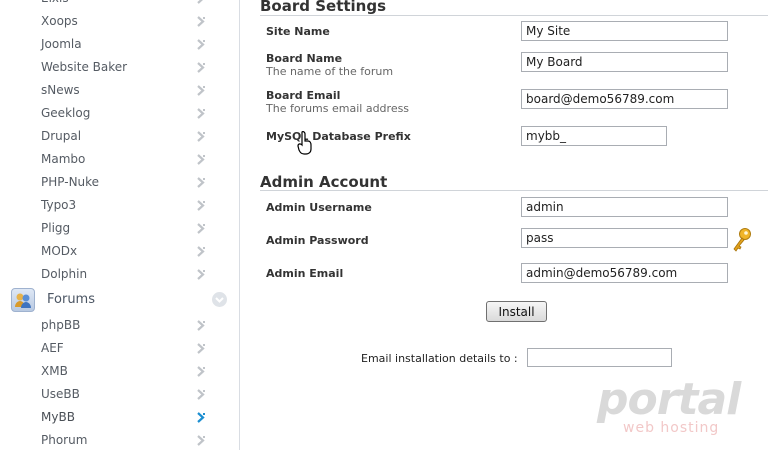 This screenshot has width=776, height=450. Describe the element at coordinates (64, 274) in the screenshot. I see `sidebar-item-label: Dolphin` at that location.